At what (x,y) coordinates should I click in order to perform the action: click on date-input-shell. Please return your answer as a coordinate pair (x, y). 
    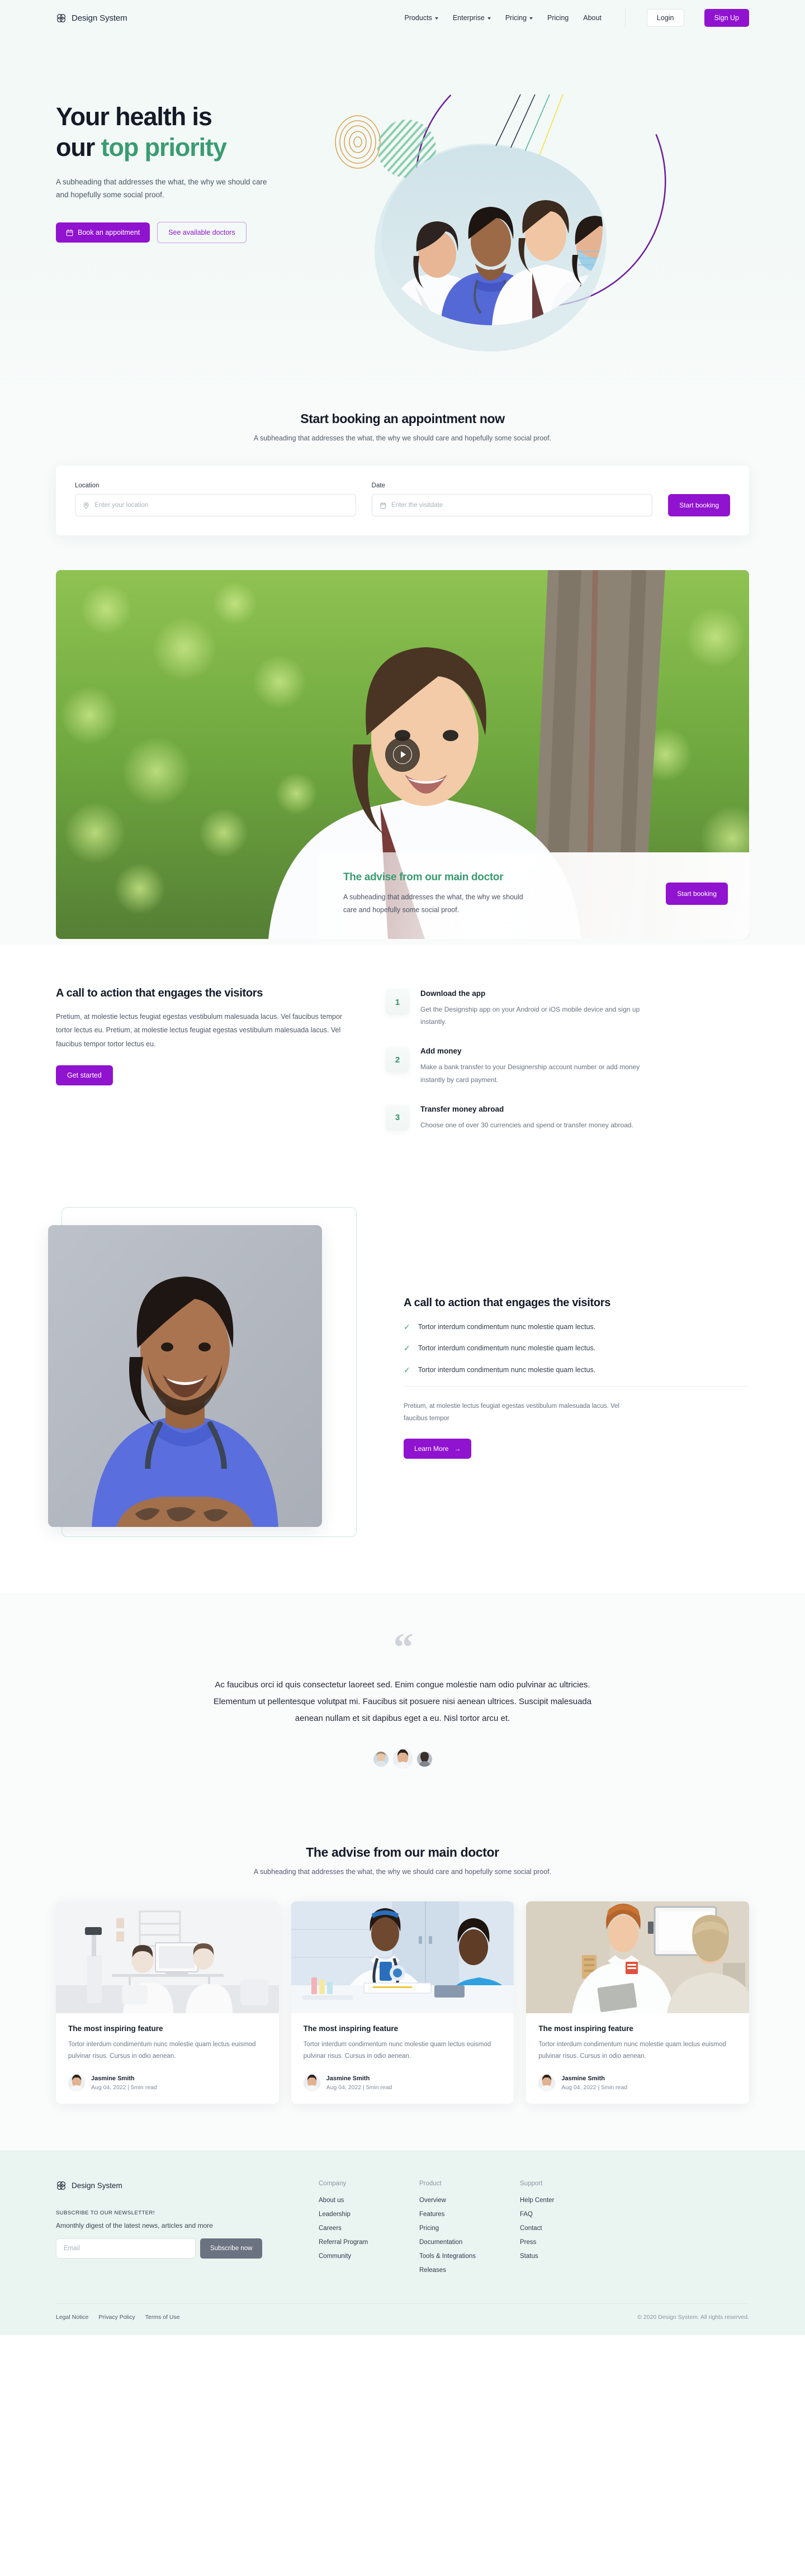
    Looking at the image, I should click on (512, 505).